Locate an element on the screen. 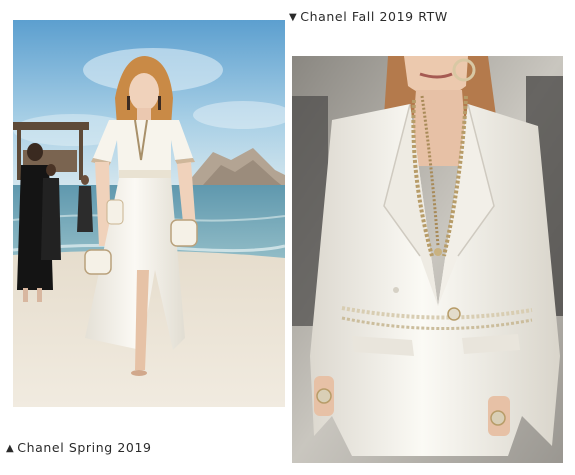 The image size is (575, 475). caption-fall-2019-text: Chanel Fall 2019 RTW is located at coordinates (374, 16).